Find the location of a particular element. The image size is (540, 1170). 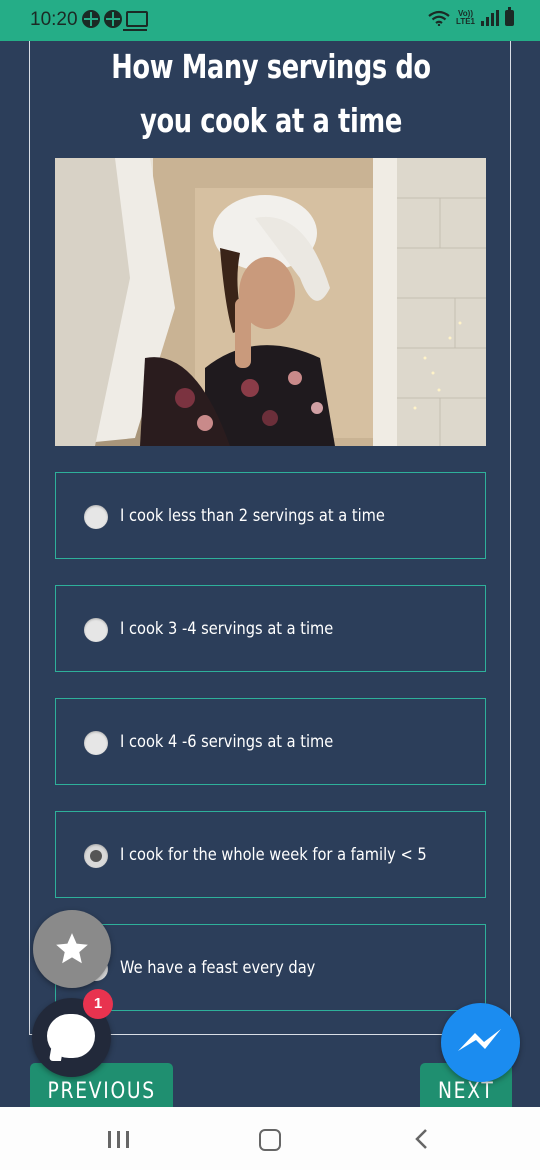

status-notification-icons is located at coordinates (115, 20).